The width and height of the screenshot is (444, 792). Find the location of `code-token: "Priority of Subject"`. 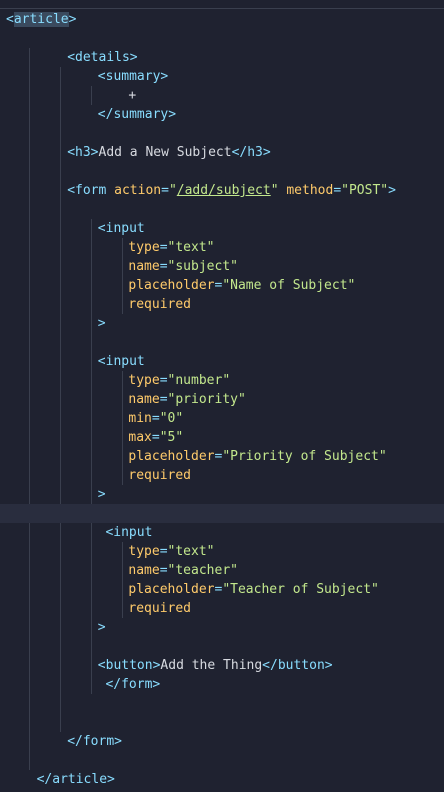

code-token: "Priority of Subject" is located at coordinates (304, 456).